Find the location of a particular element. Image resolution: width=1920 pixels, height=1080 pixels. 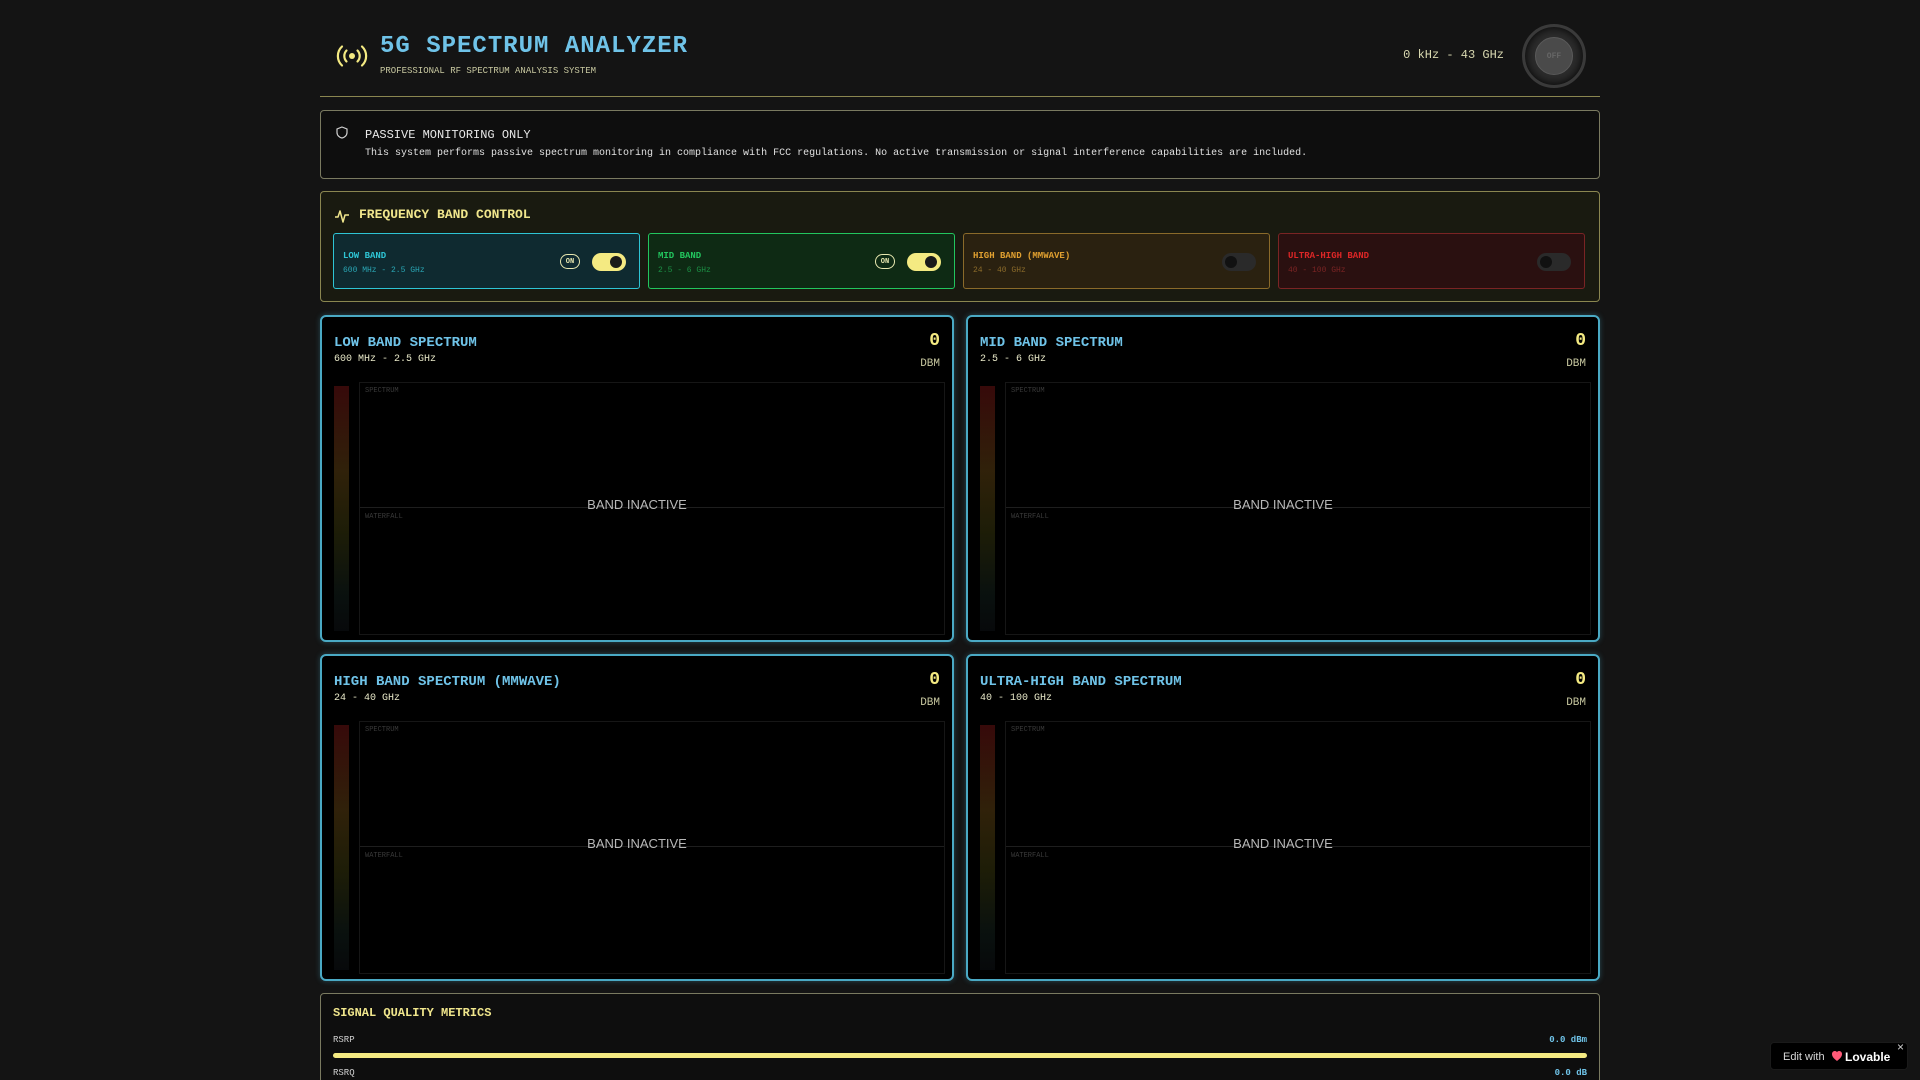

close-badge-button: × is located at coordinates (1900, 1047).